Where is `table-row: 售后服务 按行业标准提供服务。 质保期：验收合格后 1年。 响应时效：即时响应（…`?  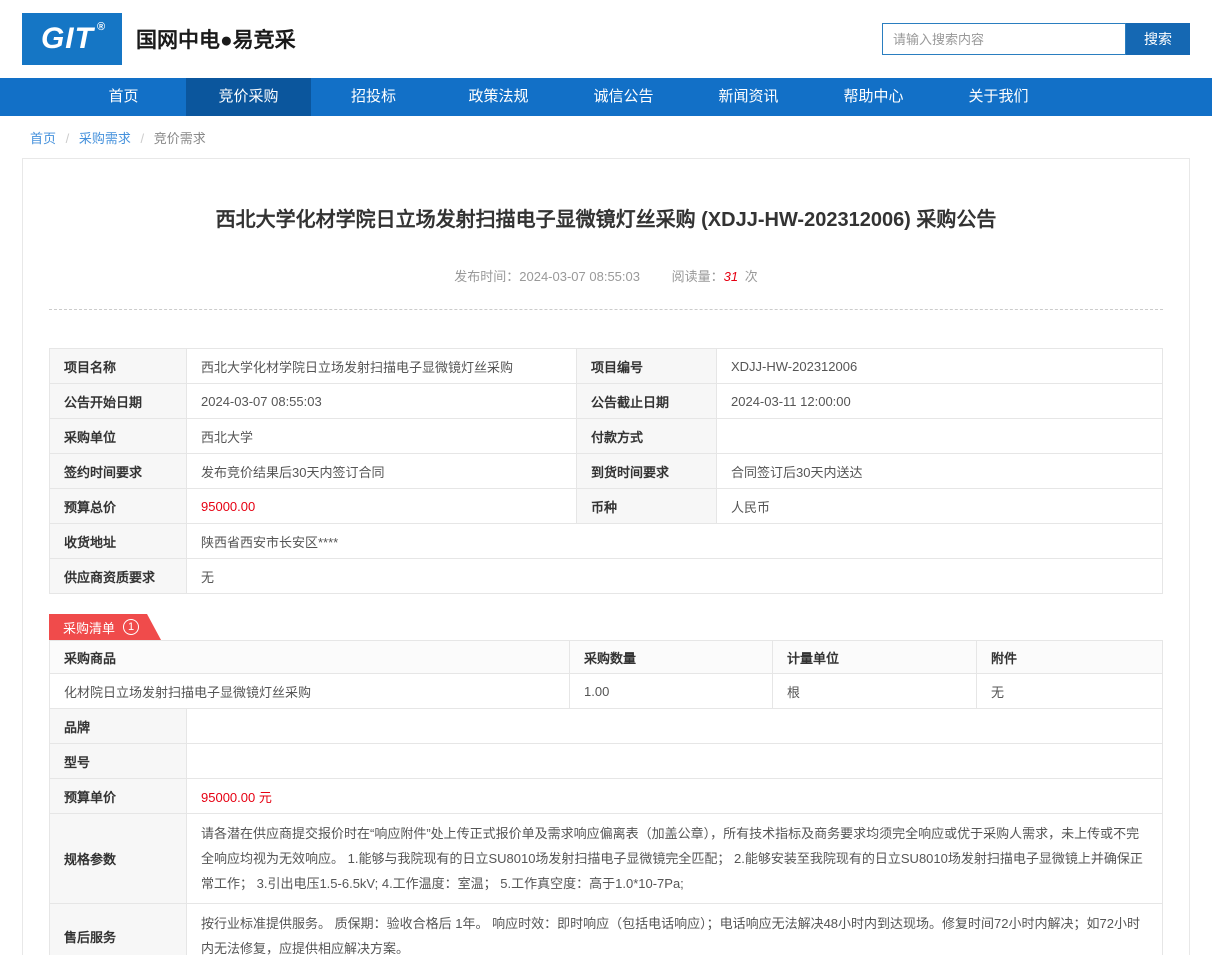 table-row: 售后服务 按行业标准提供服务。 质保期：验收合格后 1年。 响应时效：即时响应（… is located at coordinates (606, 929).